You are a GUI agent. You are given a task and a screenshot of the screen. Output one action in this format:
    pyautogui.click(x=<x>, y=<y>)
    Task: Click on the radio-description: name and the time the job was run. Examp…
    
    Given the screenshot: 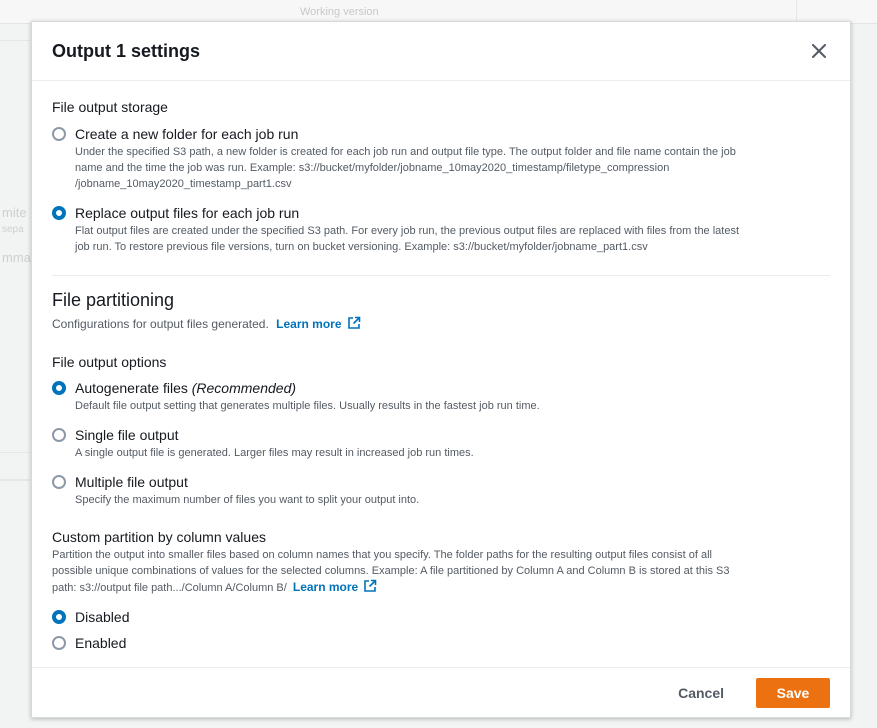 What is the action you would take?
    pyautogui.click(x=372, y=168)
    